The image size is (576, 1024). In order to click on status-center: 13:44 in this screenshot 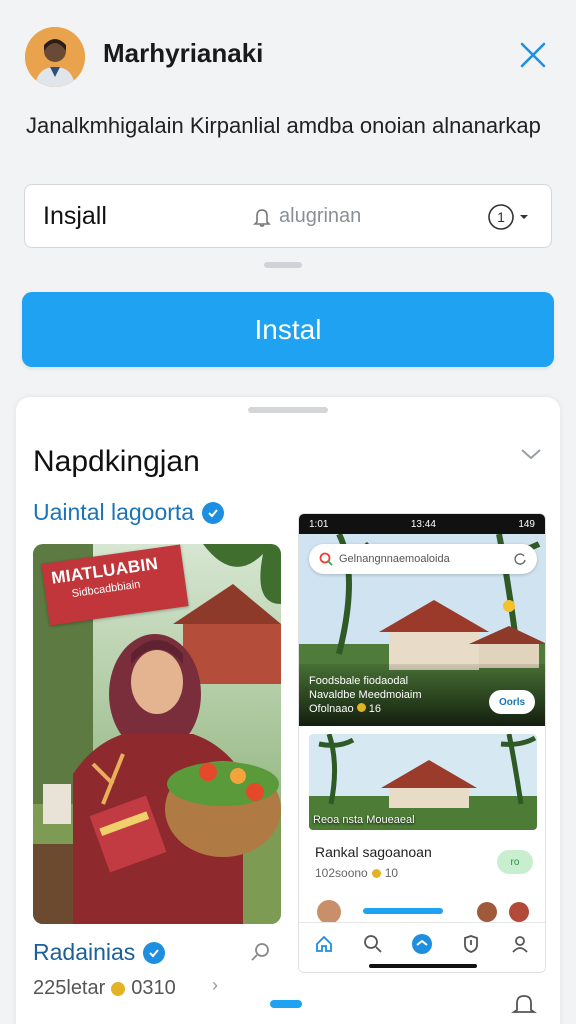, I will do `click(423, 524)`.